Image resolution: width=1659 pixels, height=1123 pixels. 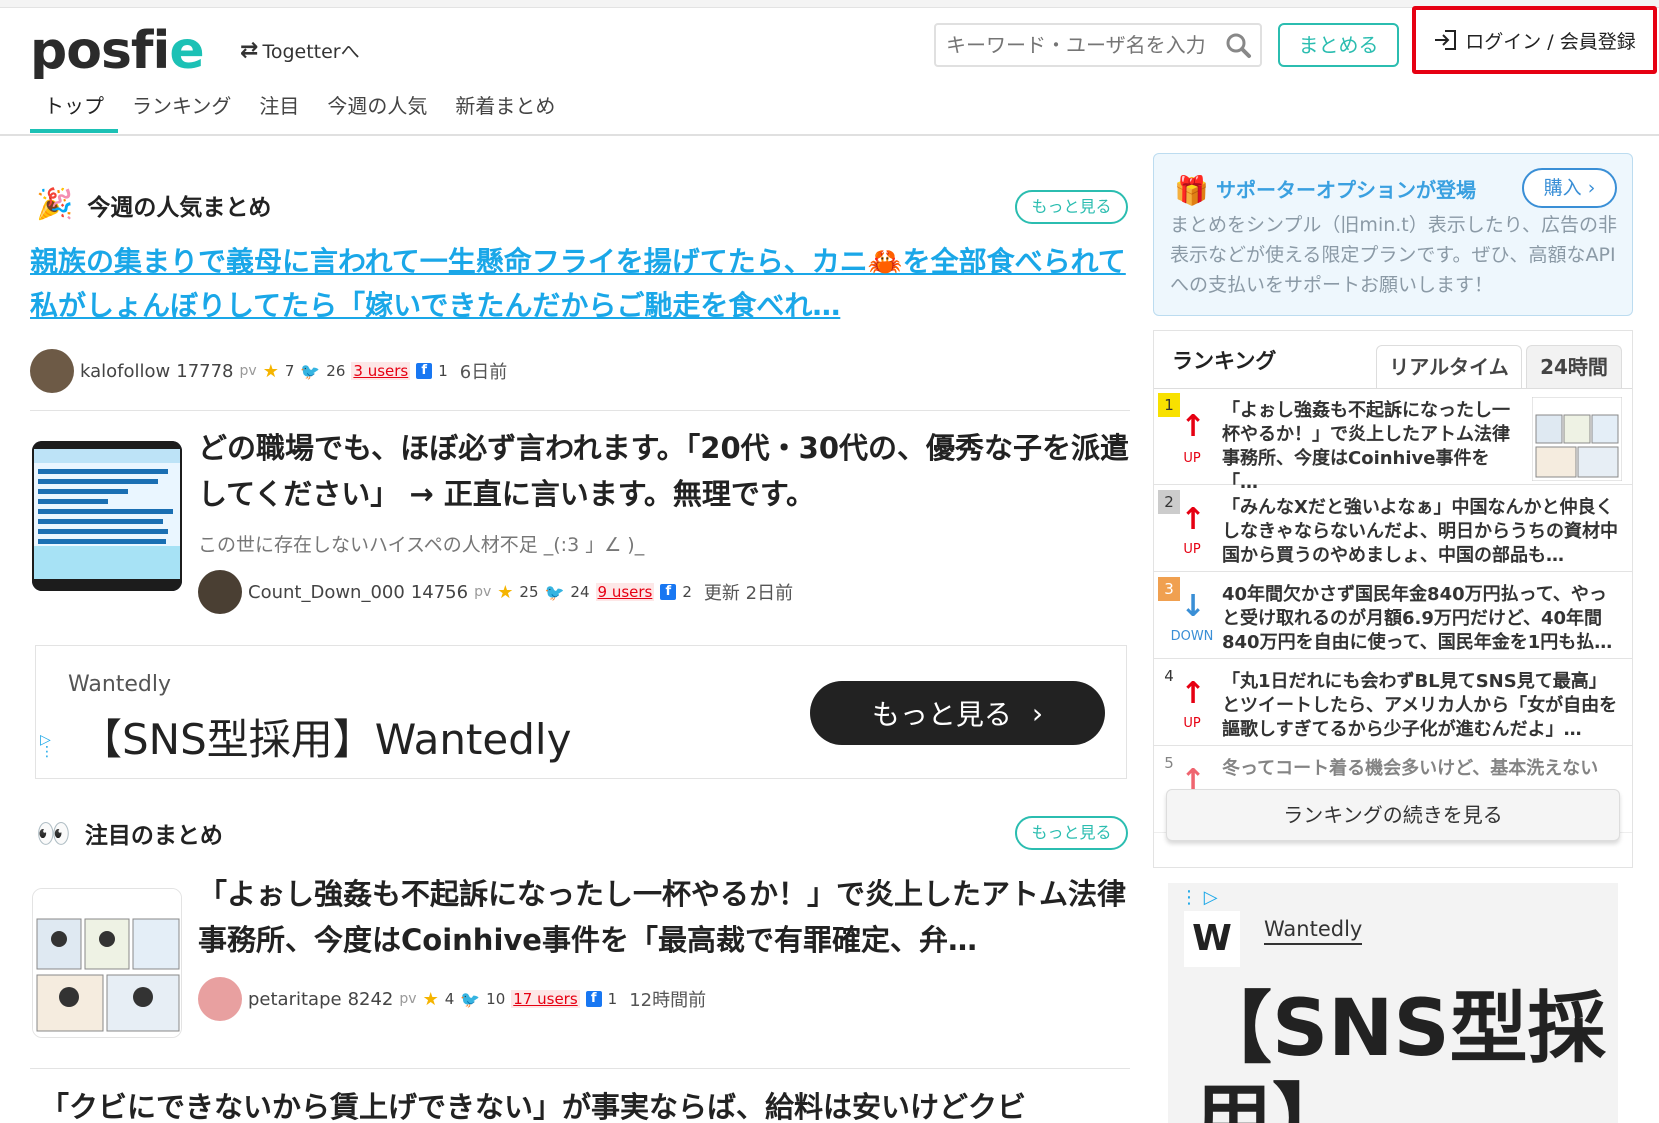 I want to click on login-icon, so click(x=1446, y=40).